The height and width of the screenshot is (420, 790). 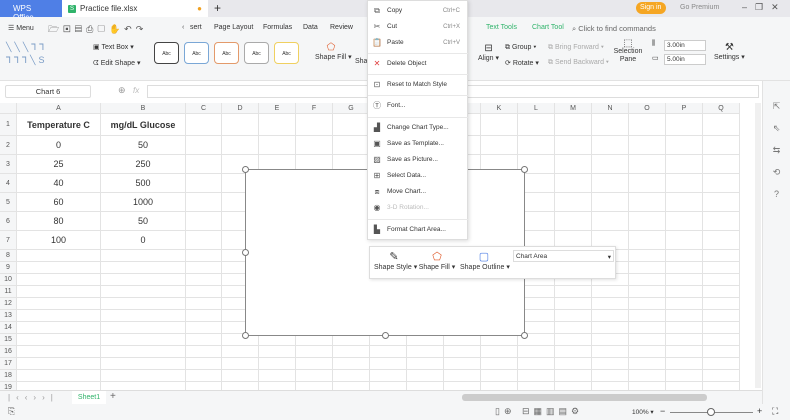 I want to click on shape-style-4: Abc, so click(x=256, y=53).